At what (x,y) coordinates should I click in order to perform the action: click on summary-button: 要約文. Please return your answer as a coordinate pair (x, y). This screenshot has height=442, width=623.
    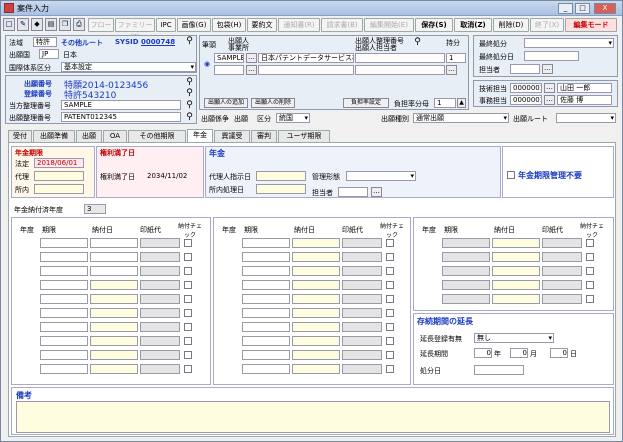
    Looking at the image, I should click on (262, 25).